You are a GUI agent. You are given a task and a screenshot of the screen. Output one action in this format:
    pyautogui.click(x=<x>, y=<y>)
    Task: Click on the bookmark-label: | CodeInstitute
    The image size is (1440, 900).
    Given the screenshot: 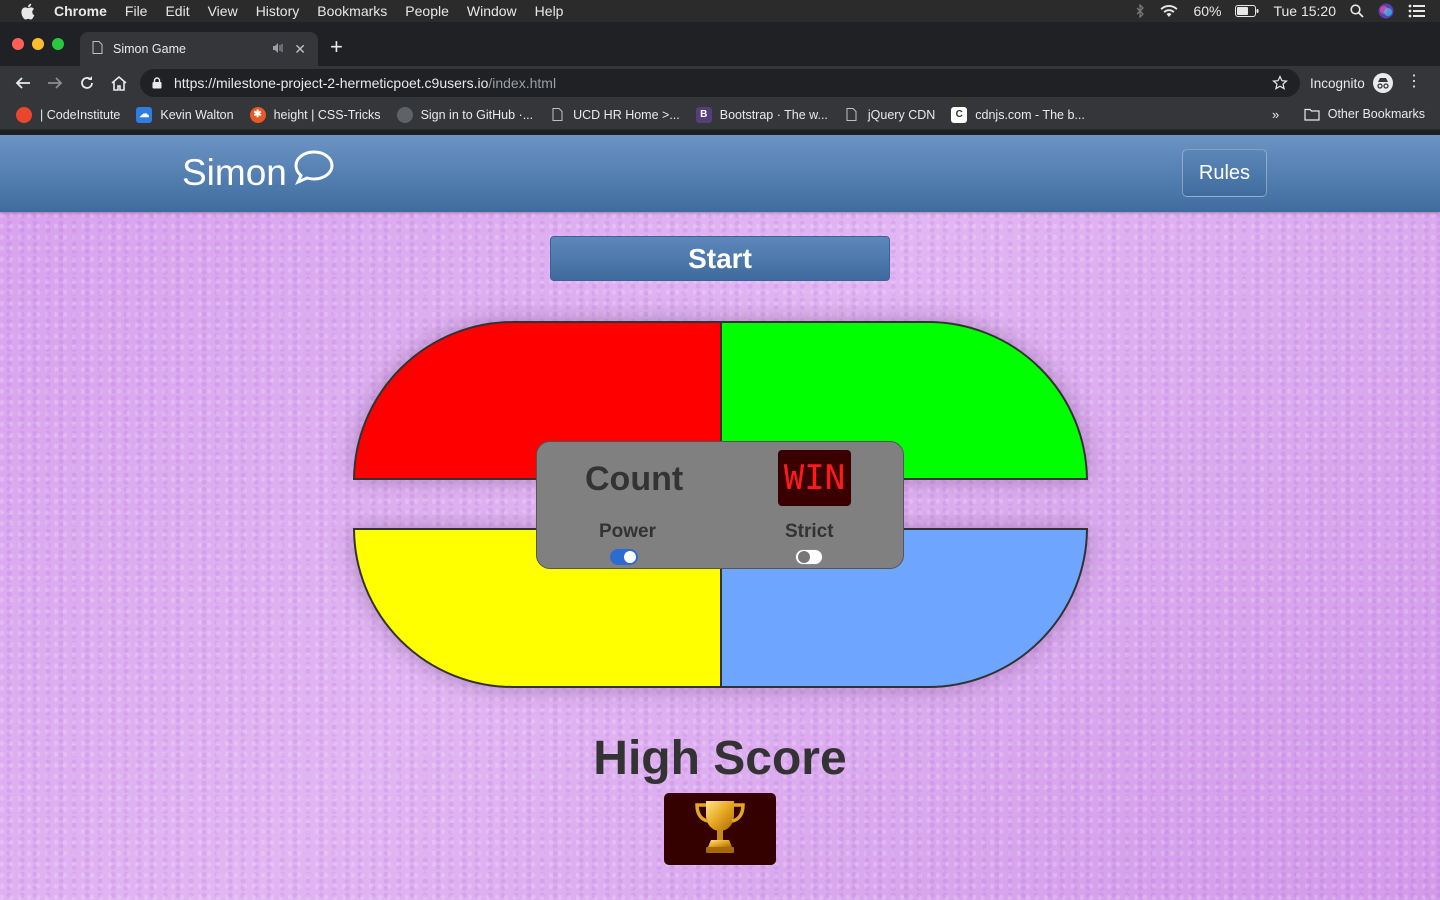 What is the action you would take?
    pyautogui.click(x=80, y=114)
    